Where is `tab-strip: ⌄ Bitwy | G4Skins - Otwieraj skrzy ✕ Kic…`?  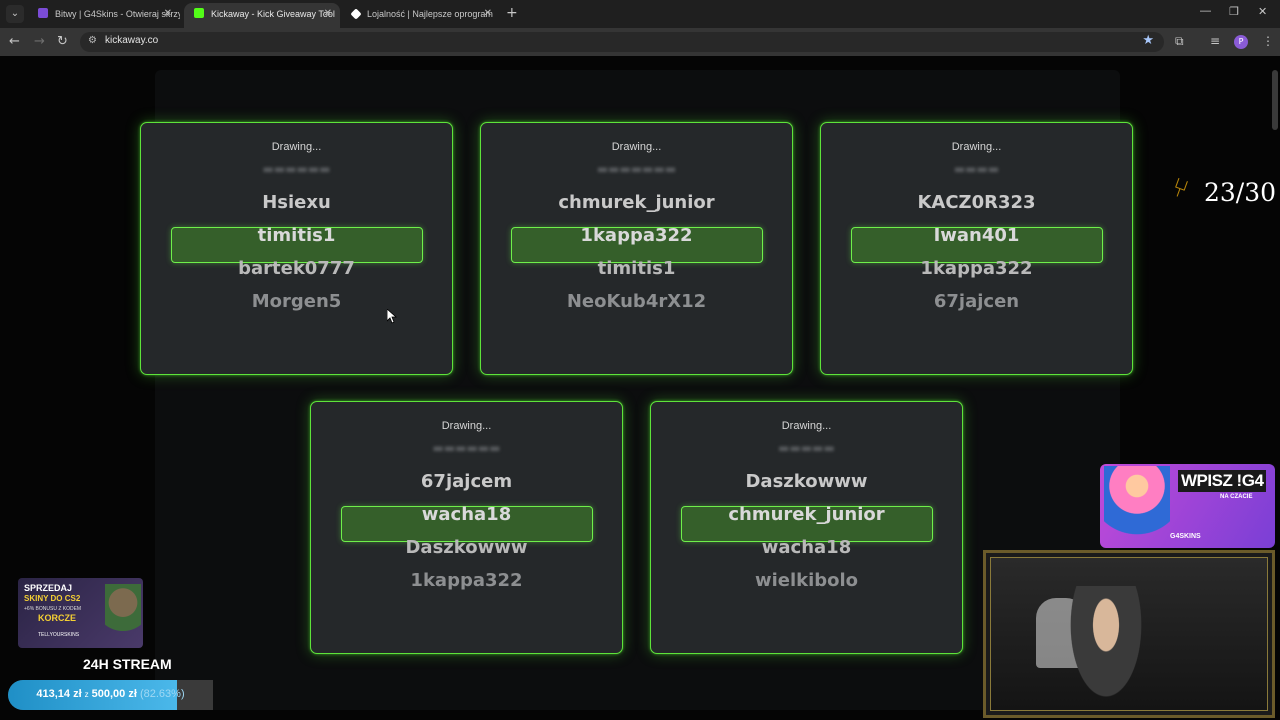 tab-strip: ⌄ Bitwy | G4Skins - Otwieraj skrzy ✕ Kic… is located at coordinates (640, 14).